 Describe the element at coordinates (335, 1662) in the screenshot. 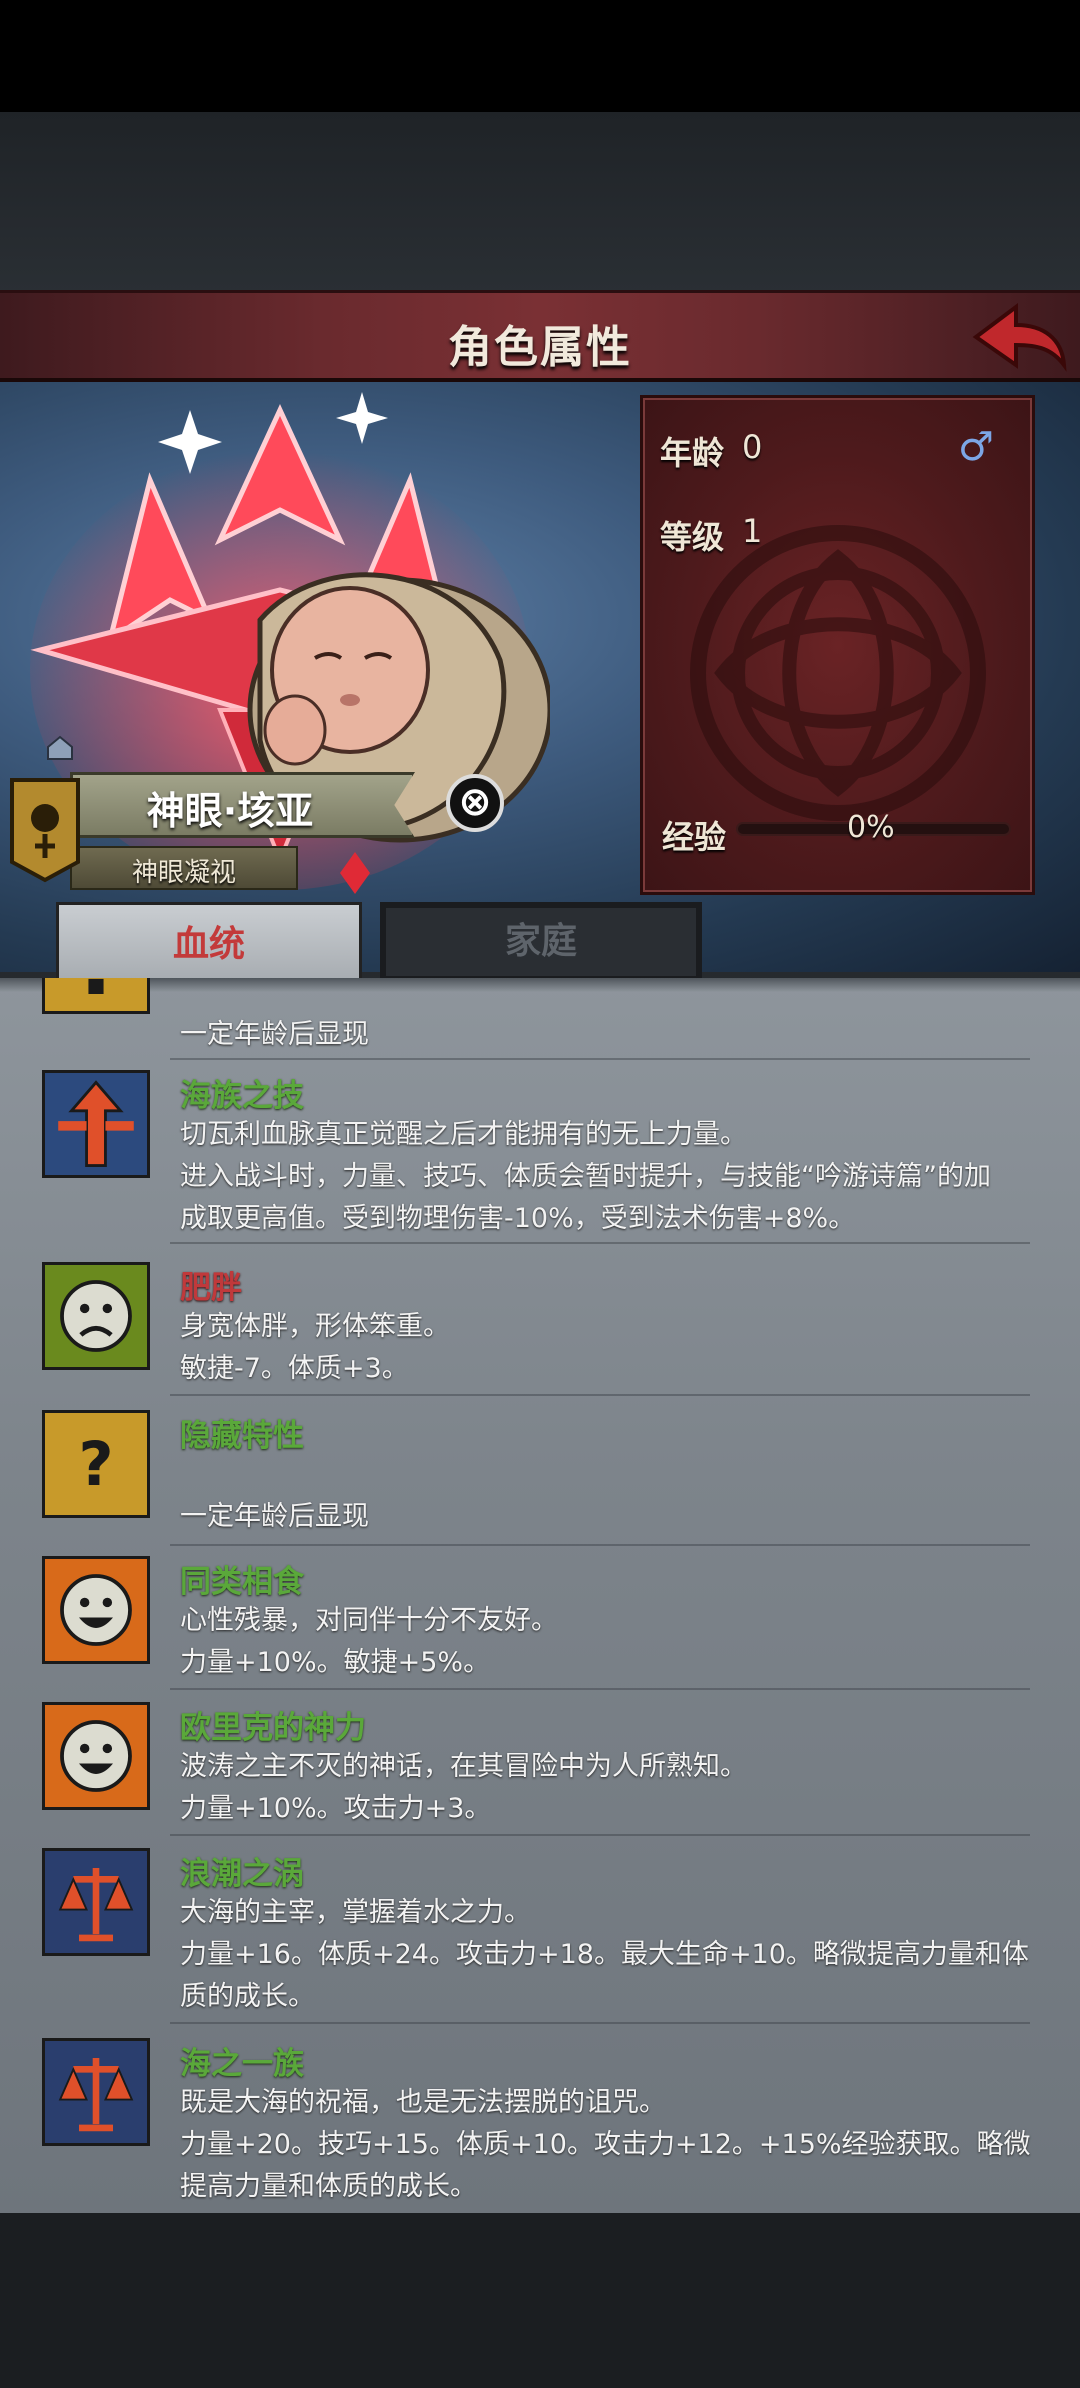

I see `trait-description: 力量+10%。敏捷+5%。` at that location.